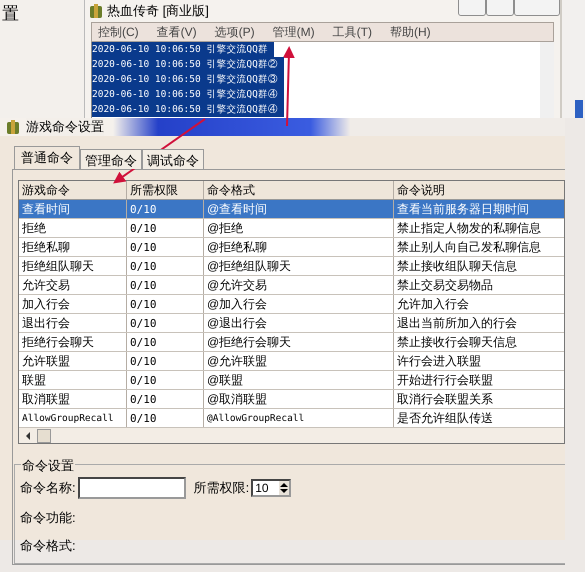 The image size is (585, 572). What do you see at coordinates (299, 285) in the screenshot?
I see `table-cell: @允许交易` at bounding box center [299, 285].